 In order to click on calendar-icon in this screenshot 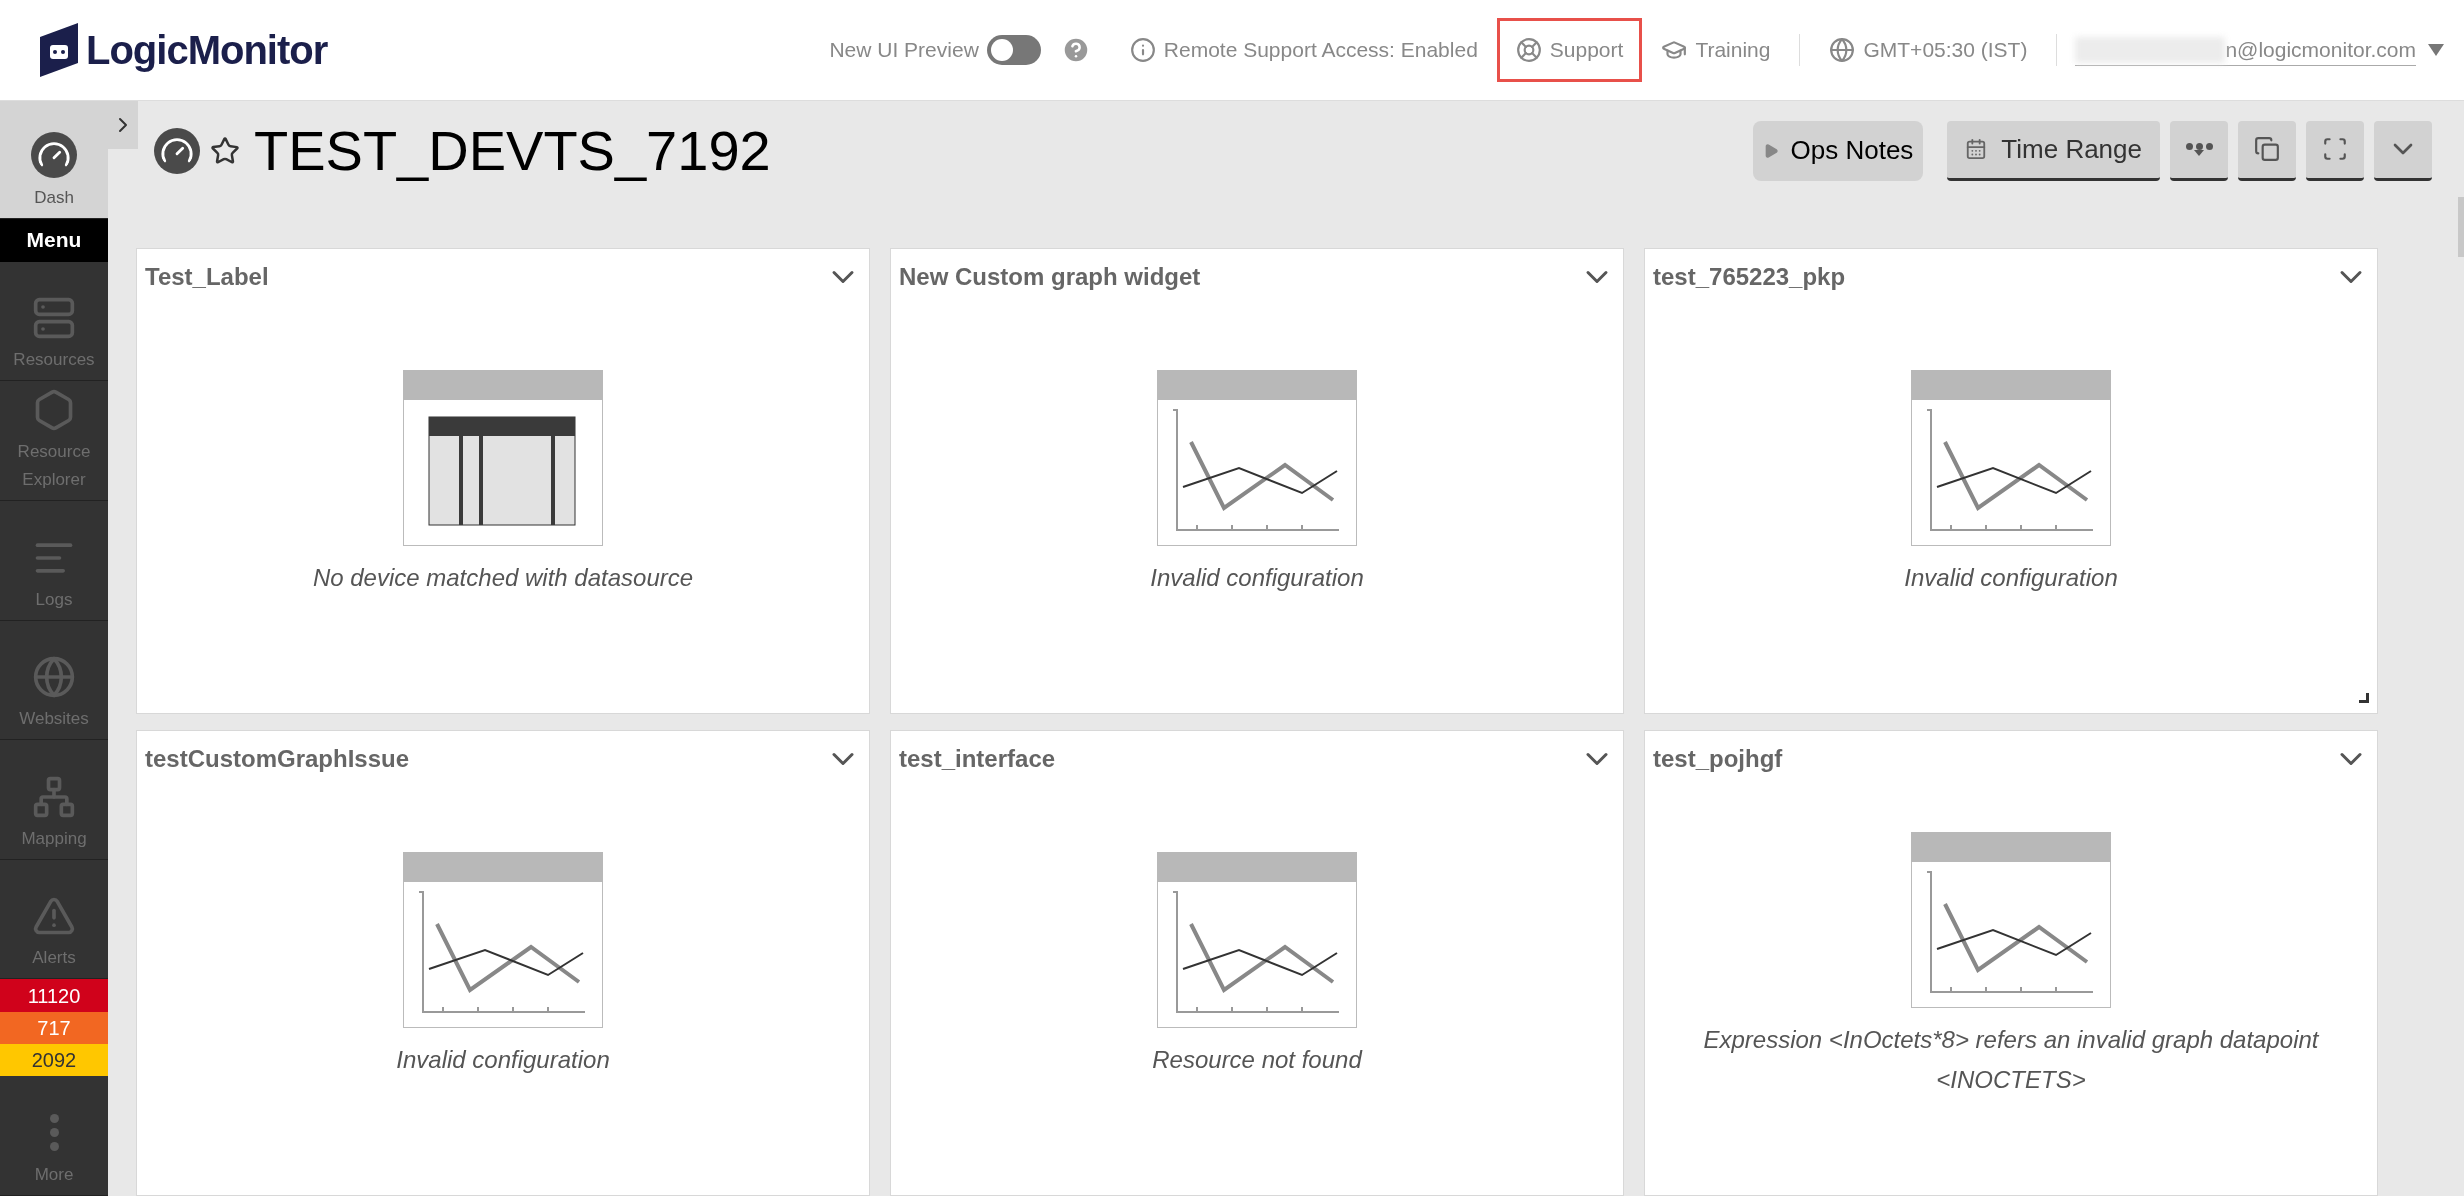, I will do `click(1976, 149)`.